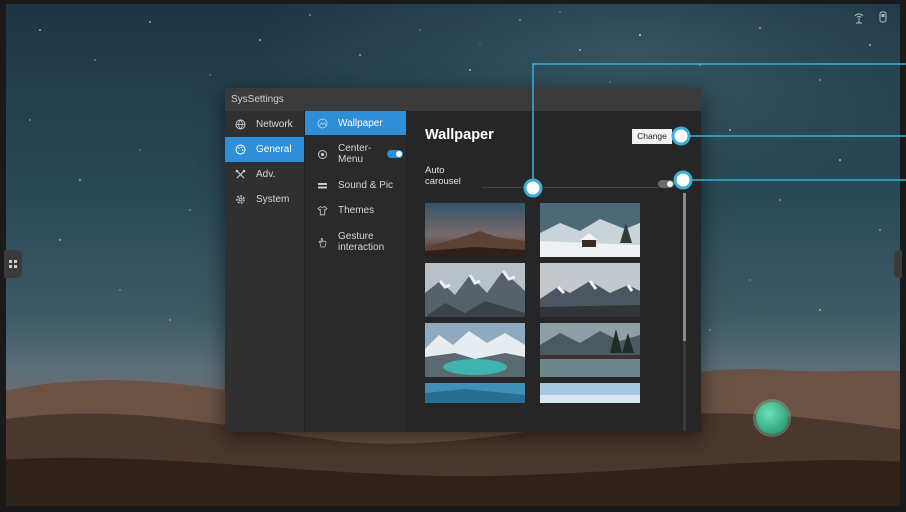  I want to click on hand-icon, so click(322, 242).